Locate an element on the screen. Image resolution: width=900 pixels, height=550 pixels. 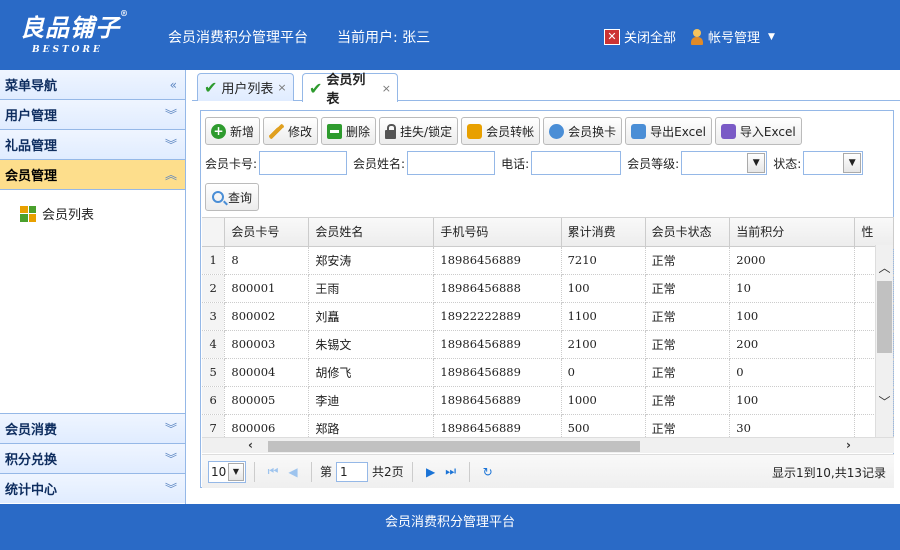
transfer-button: 会员转帐 is located at coordinates (501, 131).